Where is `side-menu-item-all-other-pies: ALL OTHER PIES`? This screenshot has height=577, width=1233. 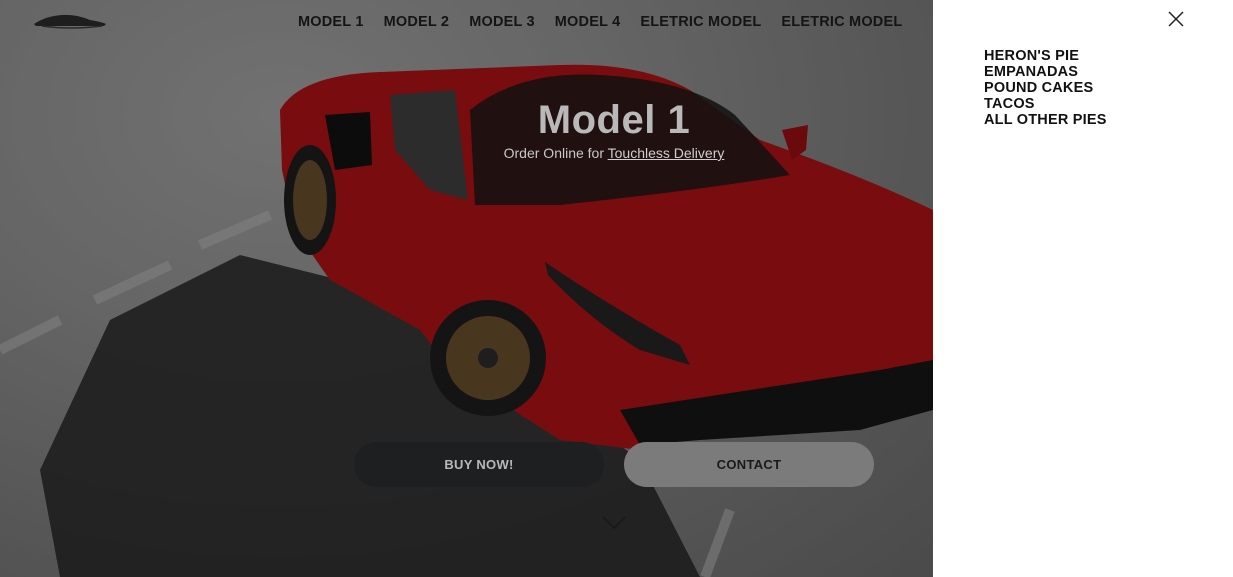 side-menu-item-all-other-pies: ALL OTHER PIES is located at coordinates (1045, 120).